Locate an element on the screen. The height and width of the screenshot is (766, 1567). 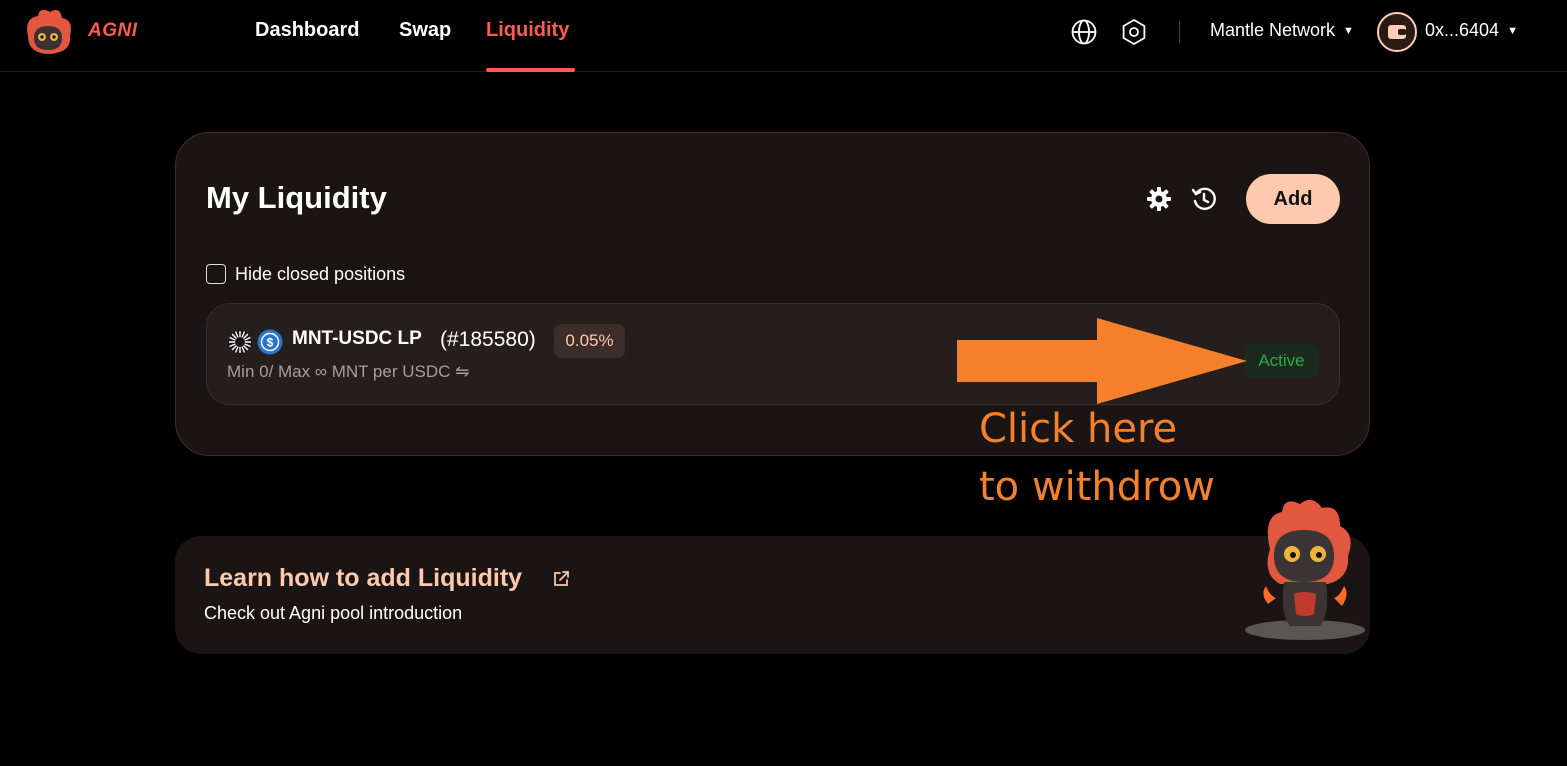
settings-hex-icon is located at coordinates (1134, 32).